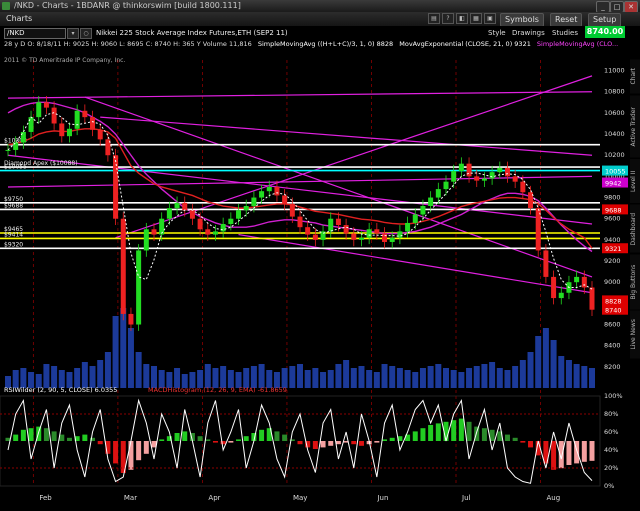  Describe the element at coordinates (635, 181) in the screenshot. I see `side-tab-level-ii: Level II` at that location.